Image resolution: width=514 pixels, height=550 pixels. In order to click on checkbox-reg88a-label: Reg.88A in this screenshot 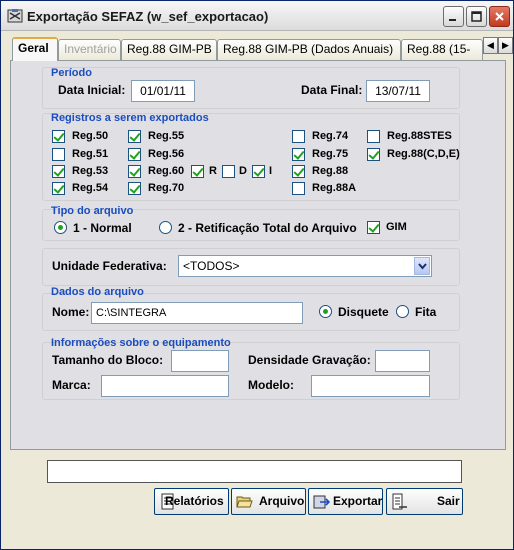, I will do `click(334, 188)`.